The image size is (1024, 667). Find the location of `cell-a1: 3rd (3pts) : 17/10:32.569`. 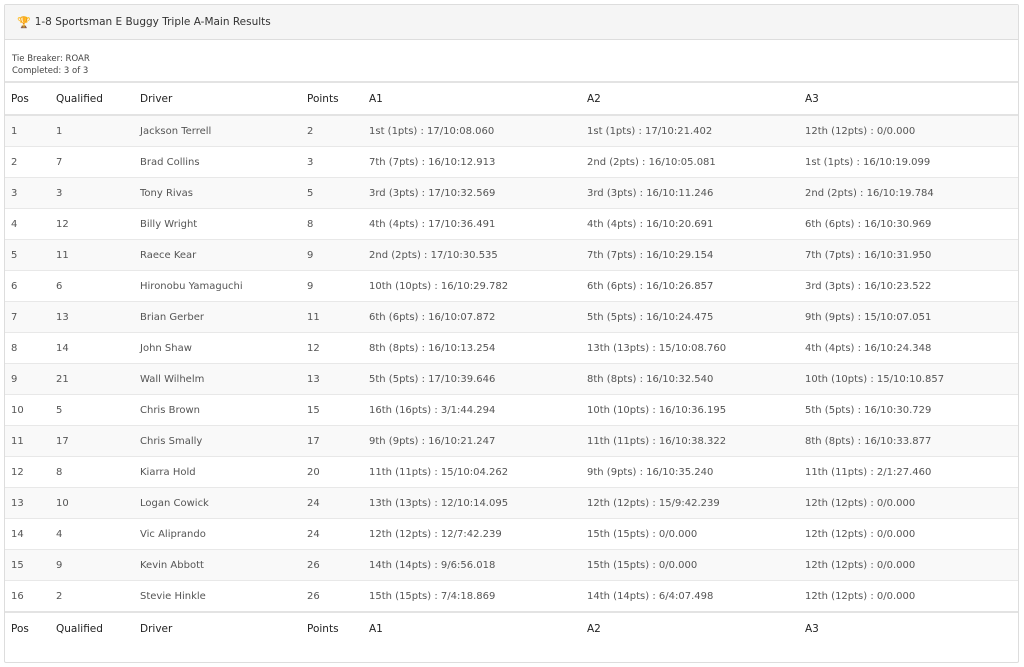

cell-a1: 3rd (3pts) : 17/10:32.569 is located at coordinates (472, 193).